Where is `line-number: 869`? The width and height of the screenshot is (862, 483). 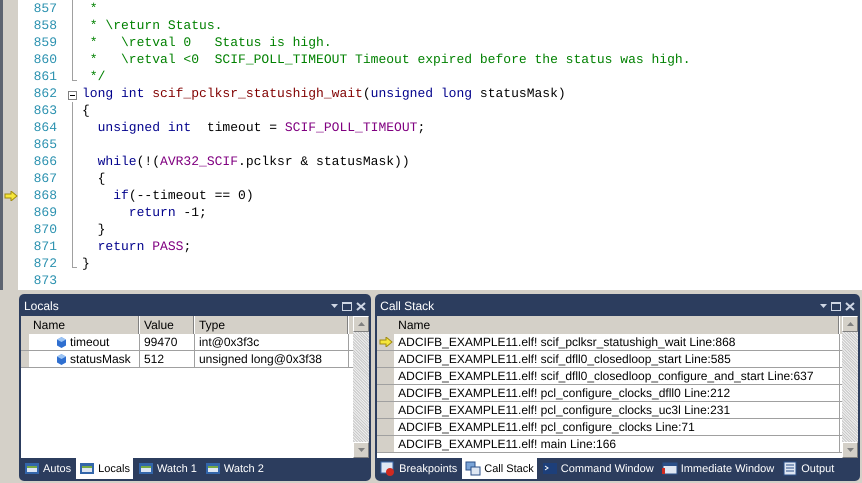 line-number: 869 is located at coordinates (45, 212).